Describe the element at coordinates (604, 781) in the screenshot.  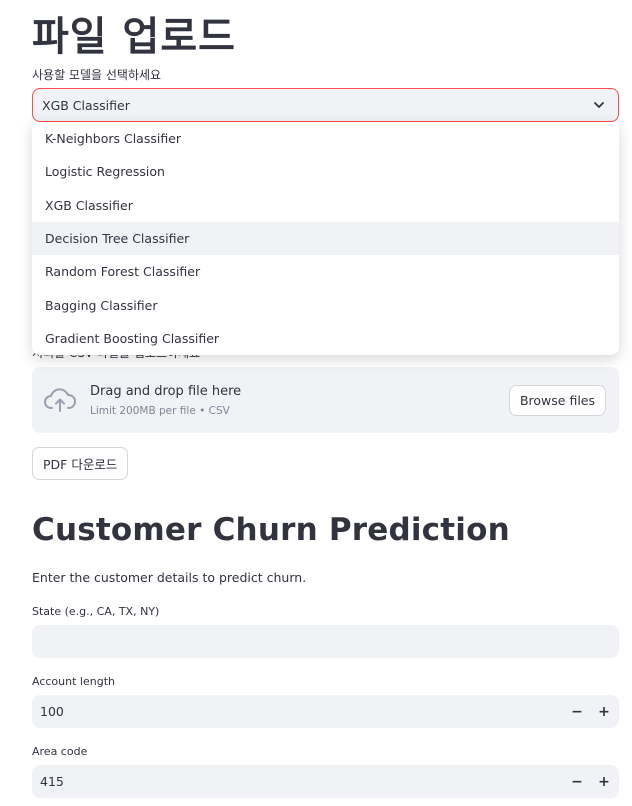
I see `area-code-increment-button: +` at that location.